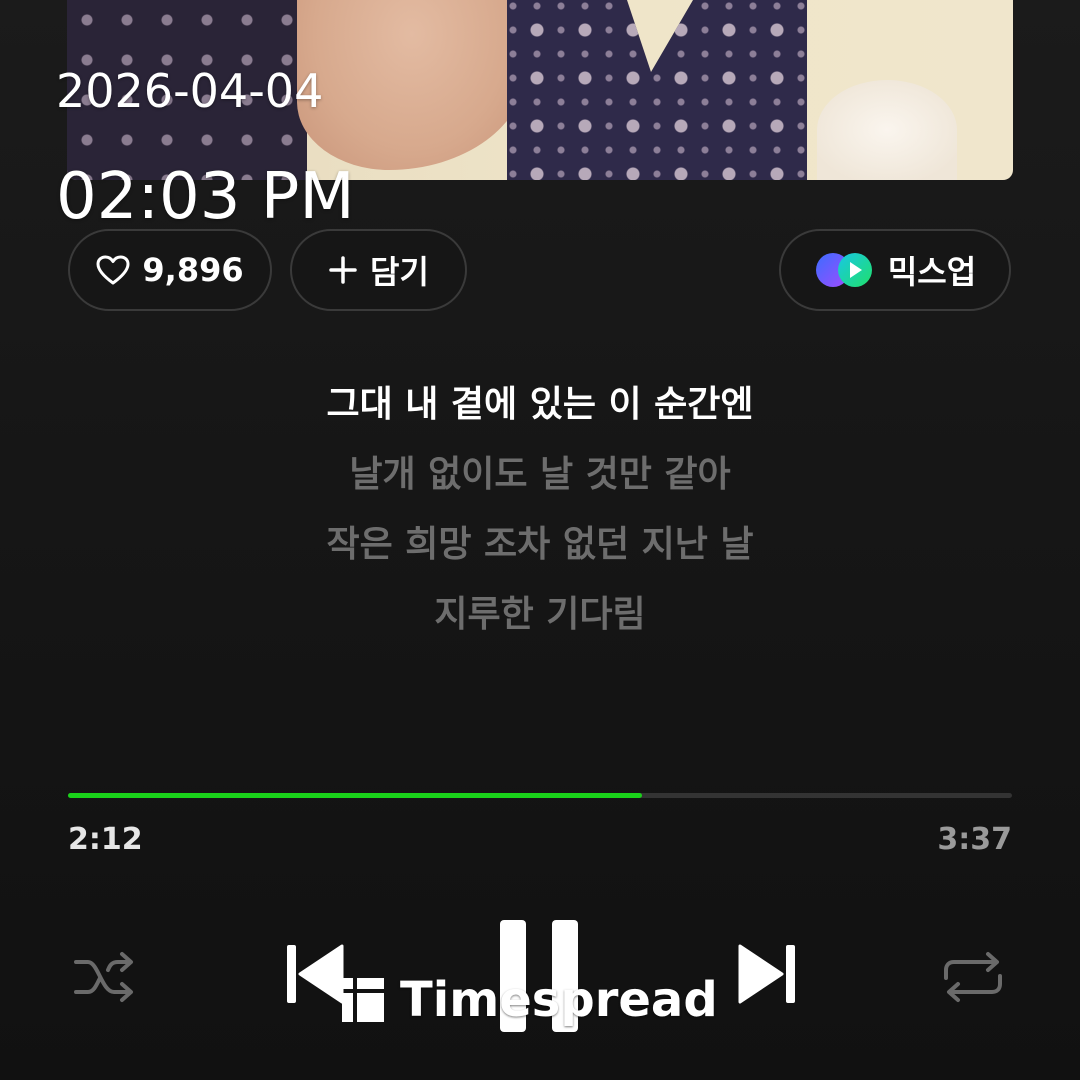  I want to click on skip-previous-icon, so click(315, 974).